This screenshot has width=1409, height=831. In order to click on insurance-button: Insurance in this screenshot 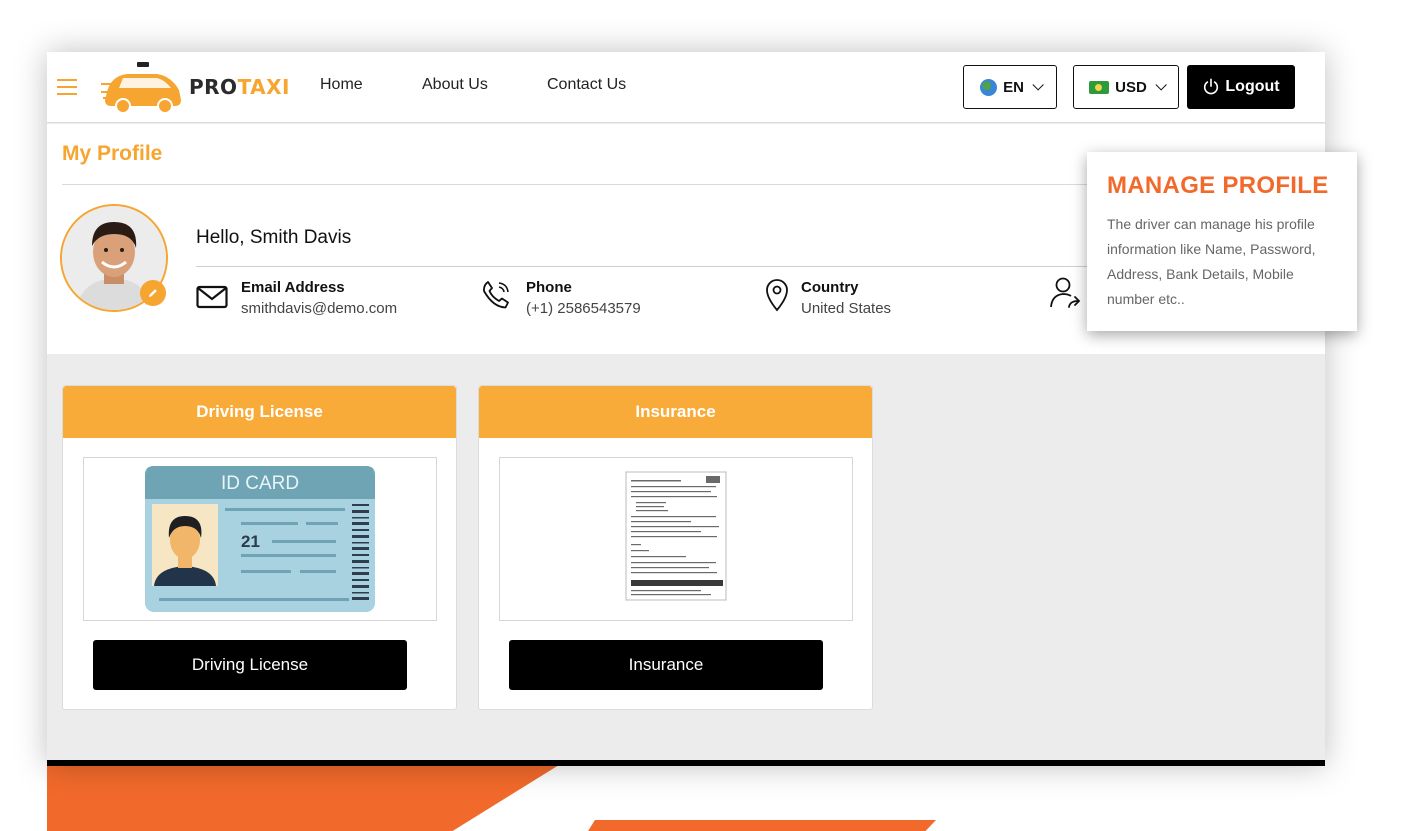, I will do `click(666, 665)`.